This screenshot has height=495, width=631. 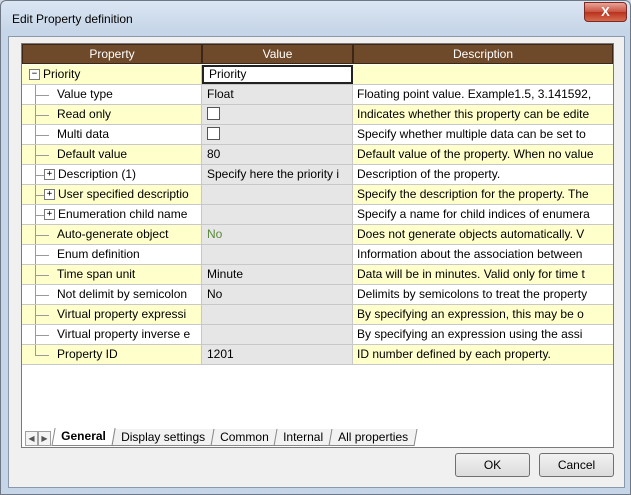 I want to click on tab-all-properties: All properties, so click(x=373, y=437).